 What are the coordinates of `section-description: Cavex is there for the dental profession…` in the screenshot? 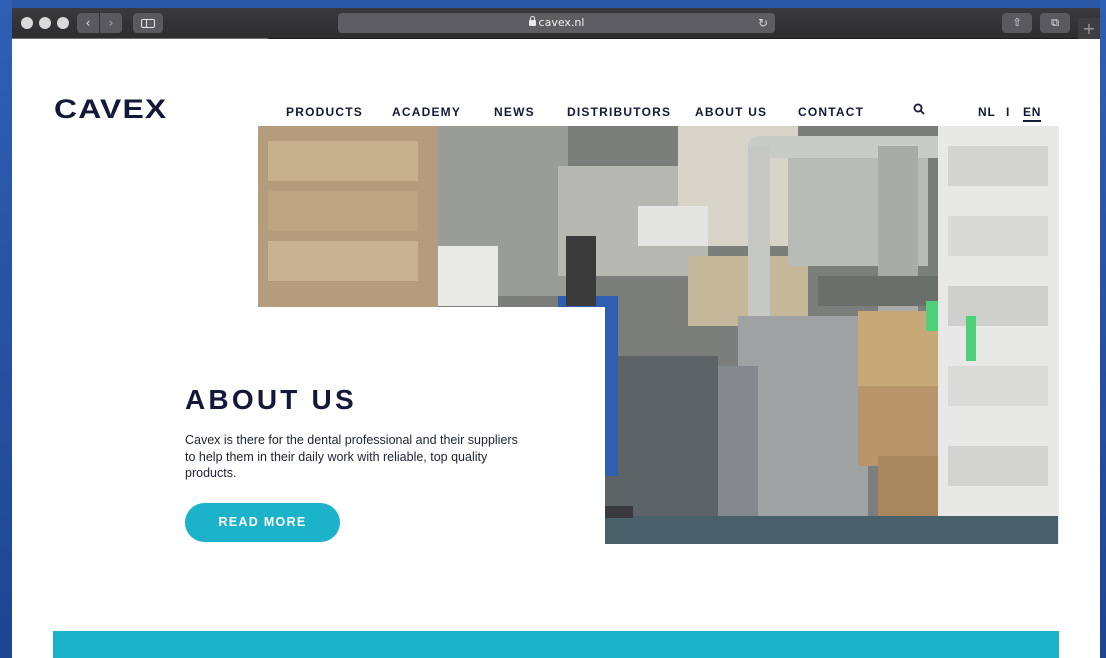 It's located at (351, 456).